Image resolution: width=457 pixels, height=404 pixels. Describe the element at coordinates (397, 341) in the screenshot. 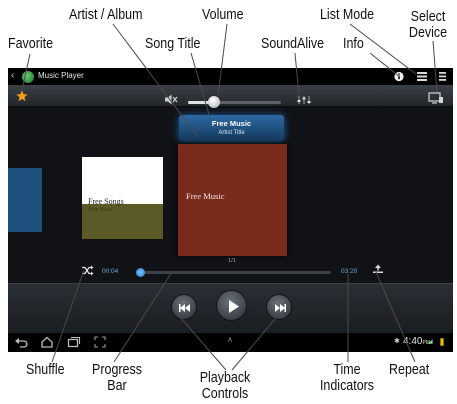

I see `bluetooth-icon: ✱` at that location.